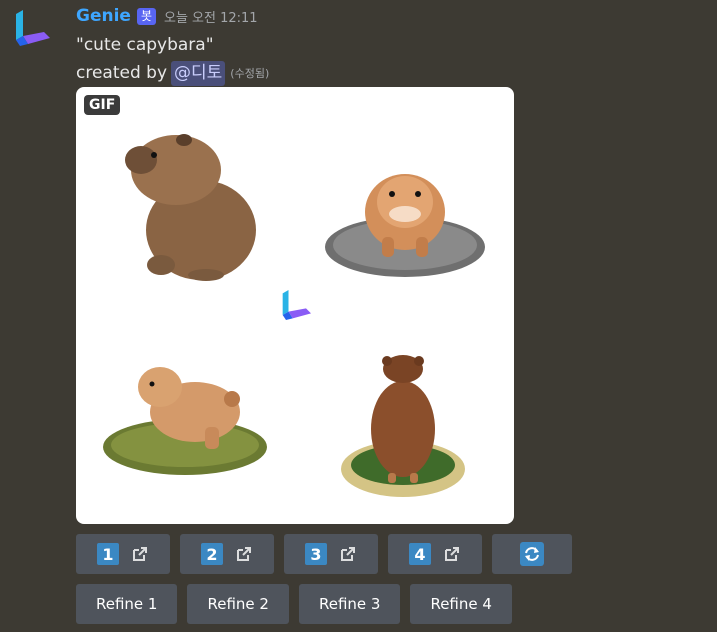 The height and width of the screenshot is (632, 717). I want to click on refine-button-1: Refine 1, so click(127, 604).